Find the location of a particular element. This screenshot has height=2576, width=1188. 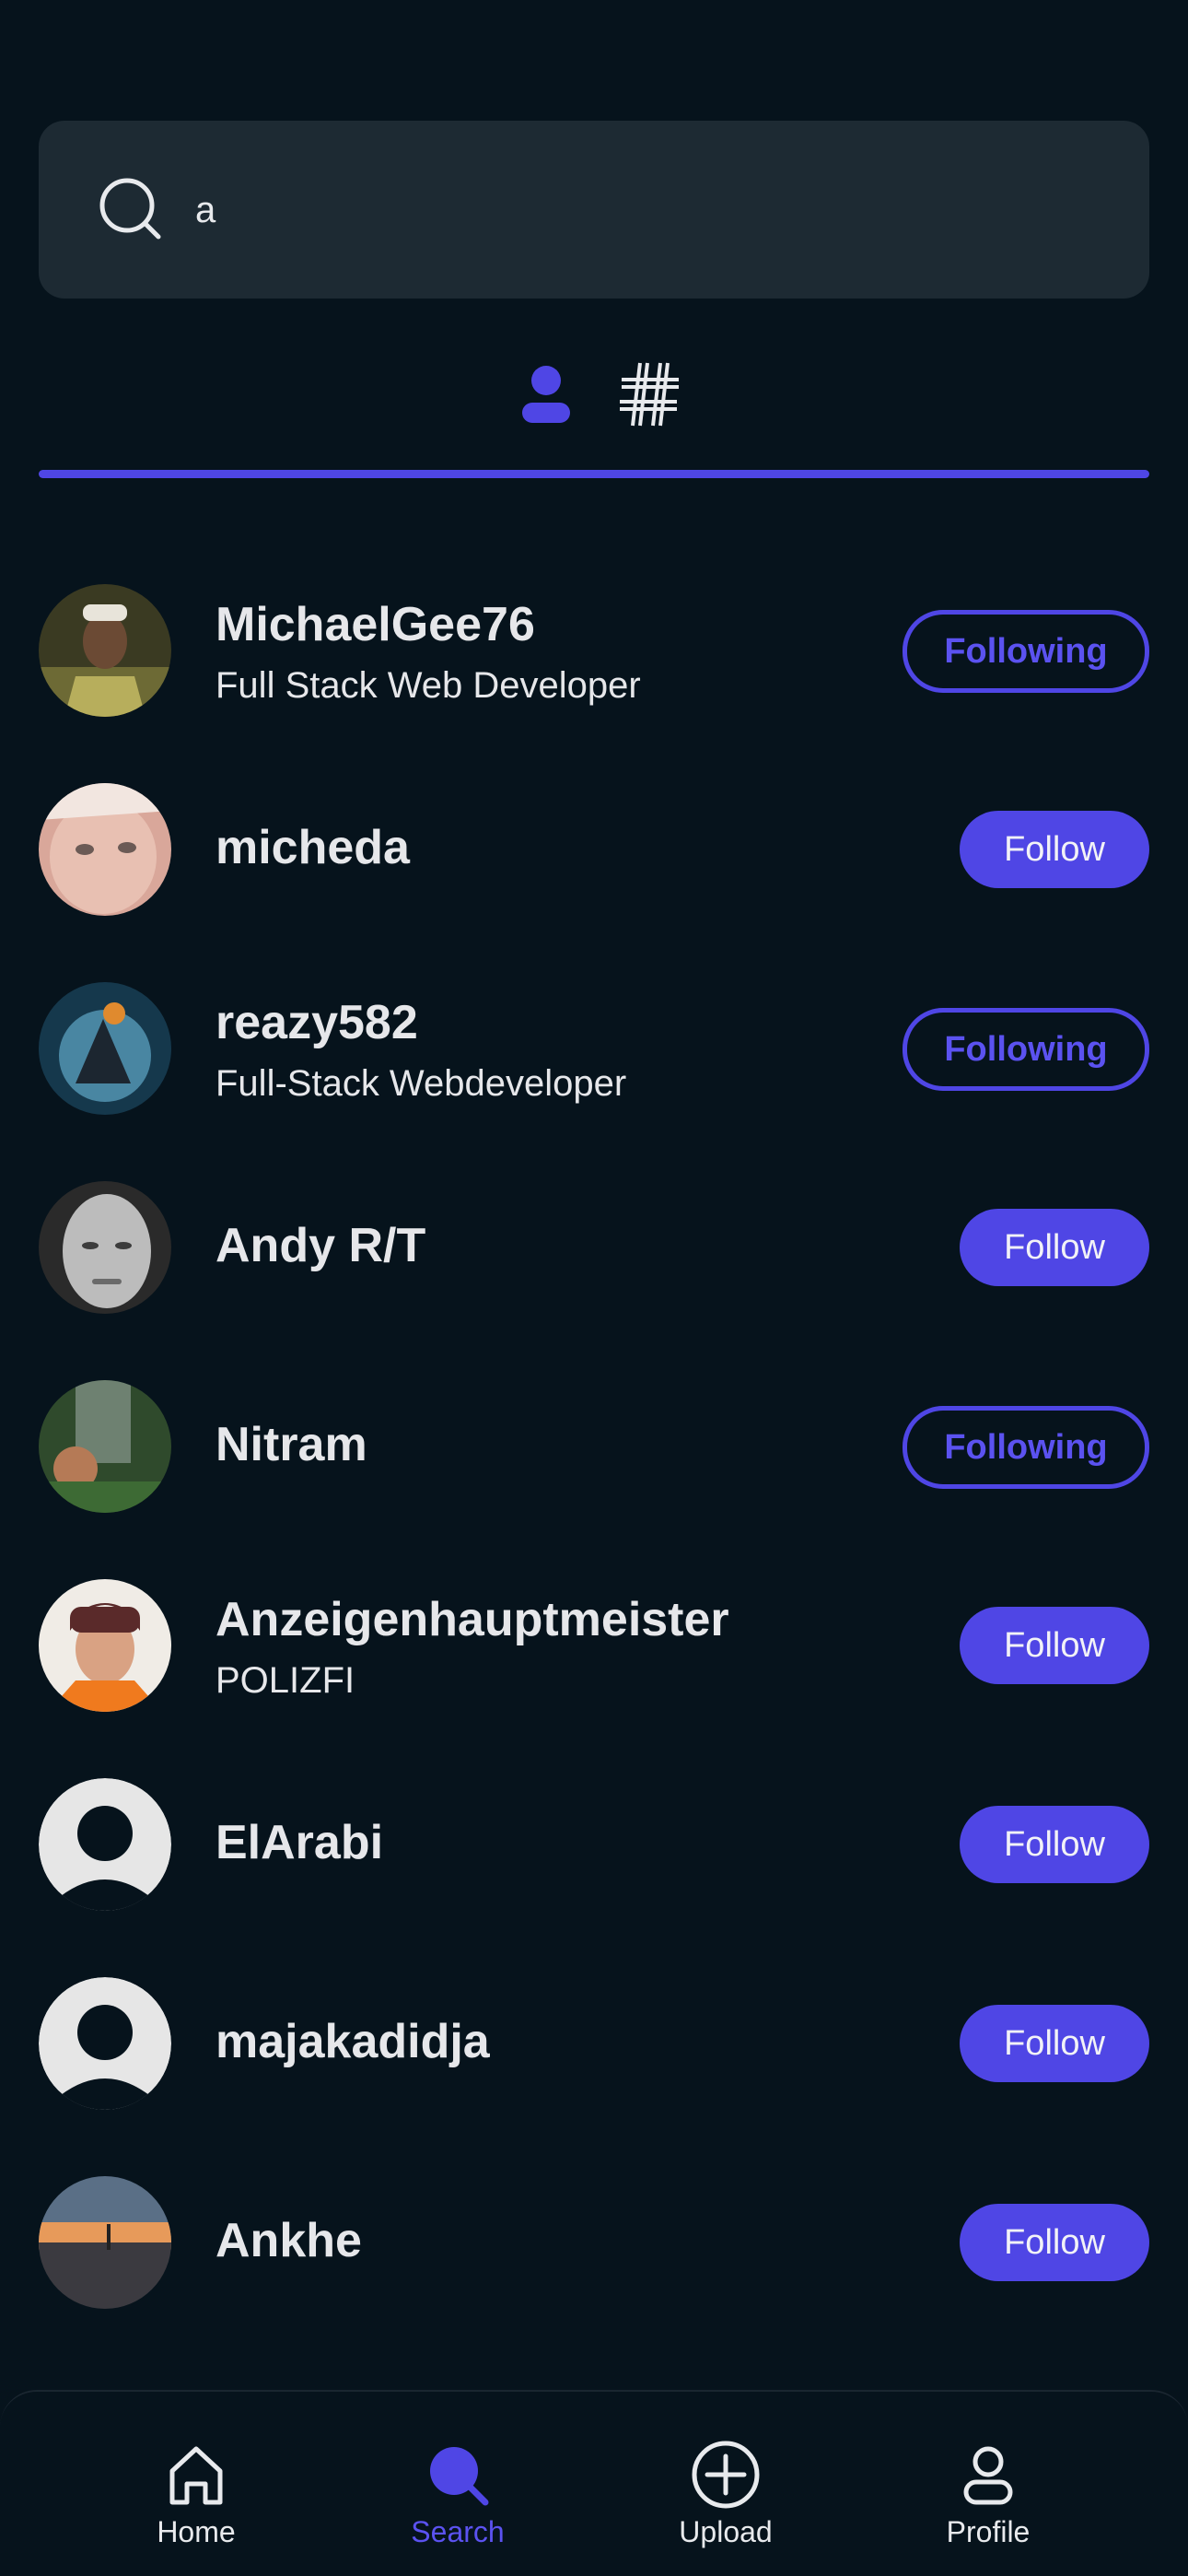

search-bar is located at coordinates (594, 210).